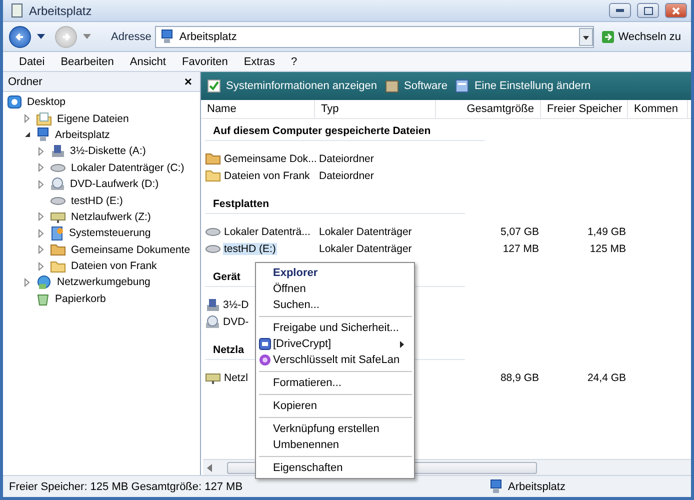 This screenshot has height=500, width=694. Describe the element at coordinates (335, 203) in the screenshot. I see `group-header: Festplatten` at that location.